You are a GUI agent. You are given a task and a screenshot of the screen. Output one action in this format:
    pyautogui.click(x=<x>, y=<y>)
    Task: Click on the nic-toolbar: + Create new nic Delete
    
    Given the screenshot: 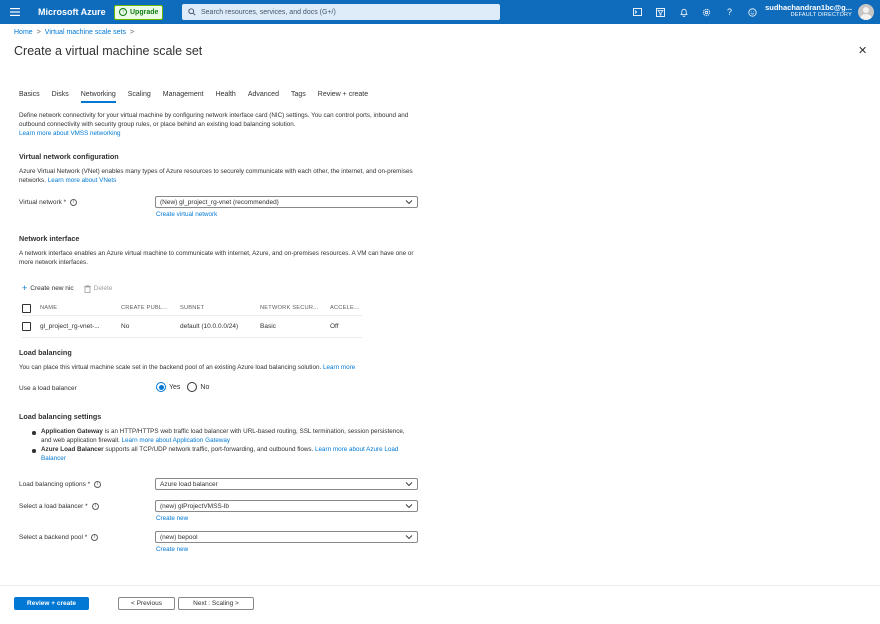 What is the action you would take?
    pyautogui.click(x=67, y=288)
    